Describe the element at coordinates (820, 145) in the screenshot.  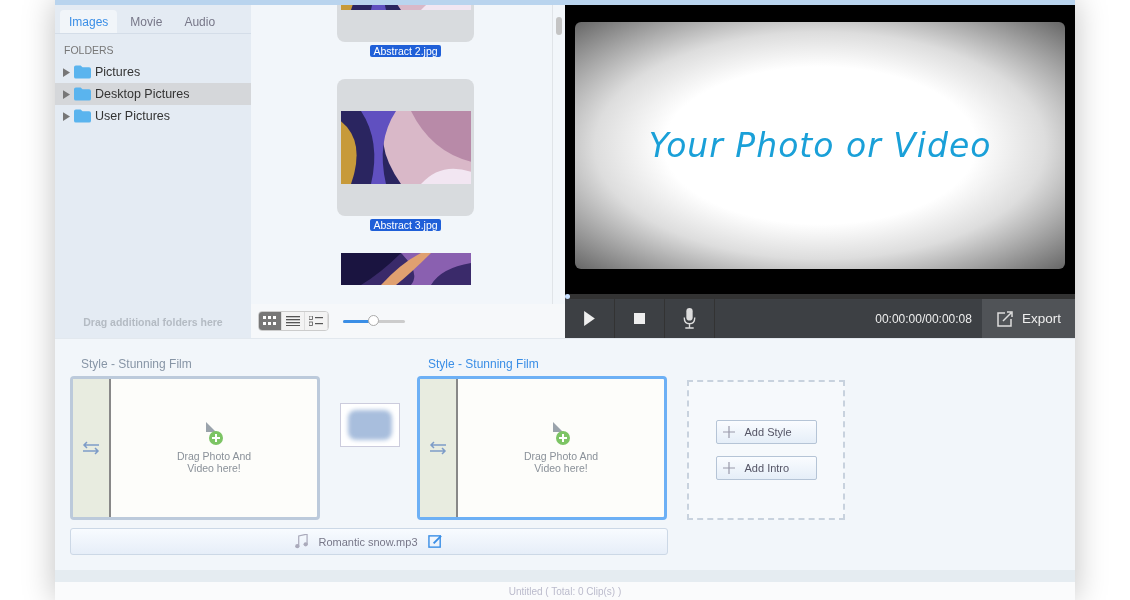
I see `placeholder-text: Your Photo or Video` at that location.